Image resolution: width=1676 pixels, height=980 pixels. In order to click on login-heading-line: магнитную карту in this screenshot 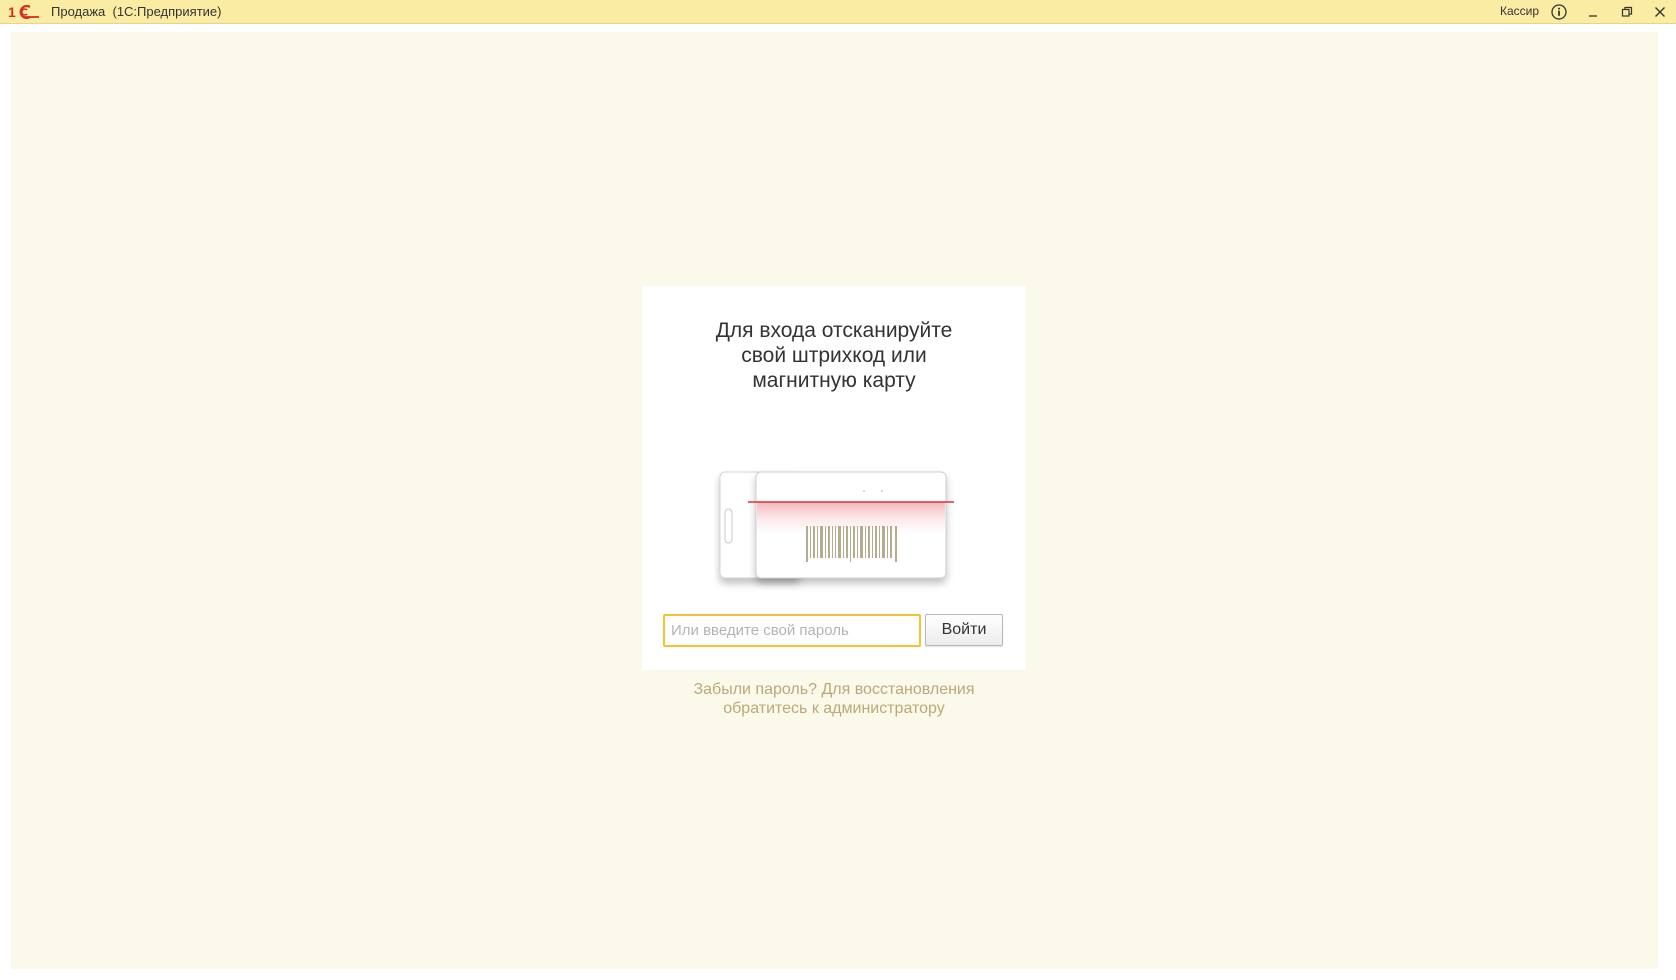, I will do `click(834, 380)`.